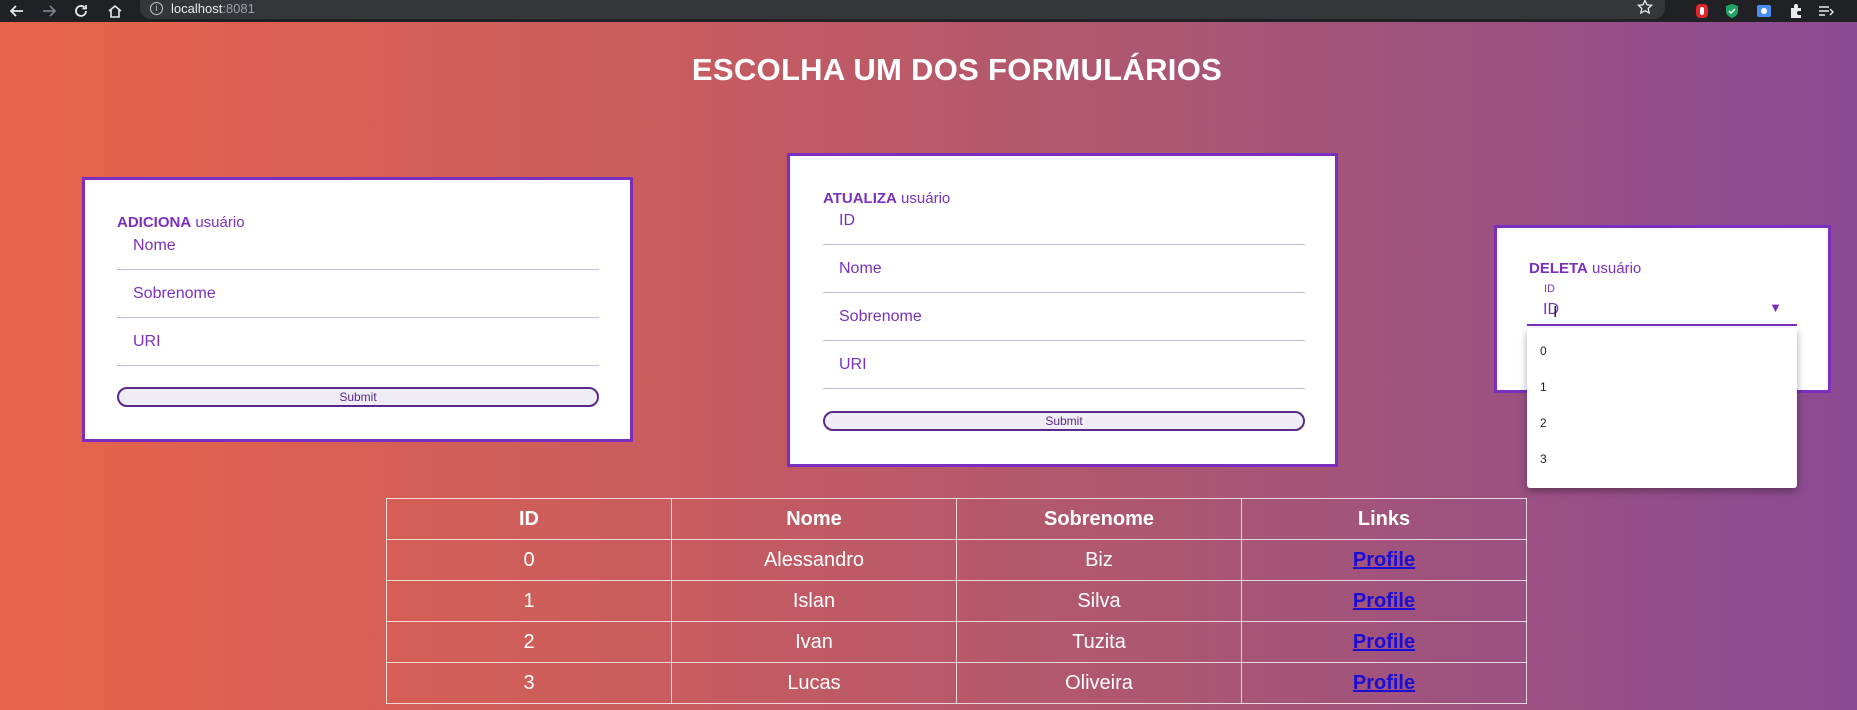 Image resolution: width=1857 pixels, height=710 pixels. I want to click on extensions-puzzle-icon, so click(1796, 11).